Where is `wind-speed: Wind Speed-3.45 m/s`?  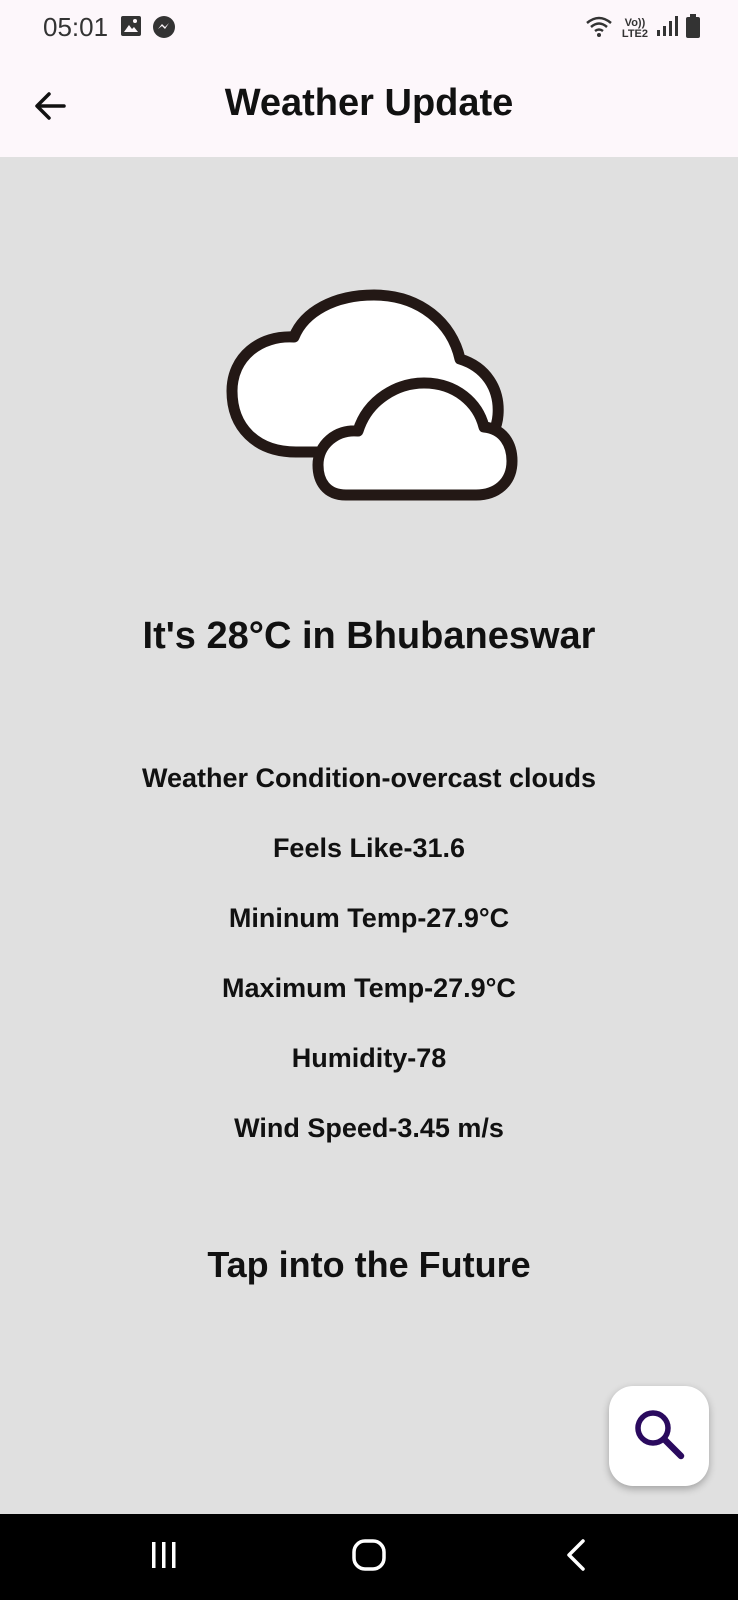 wind-speed: Wind Speed-3.45 m/s is located at coordinates (369, 1128).